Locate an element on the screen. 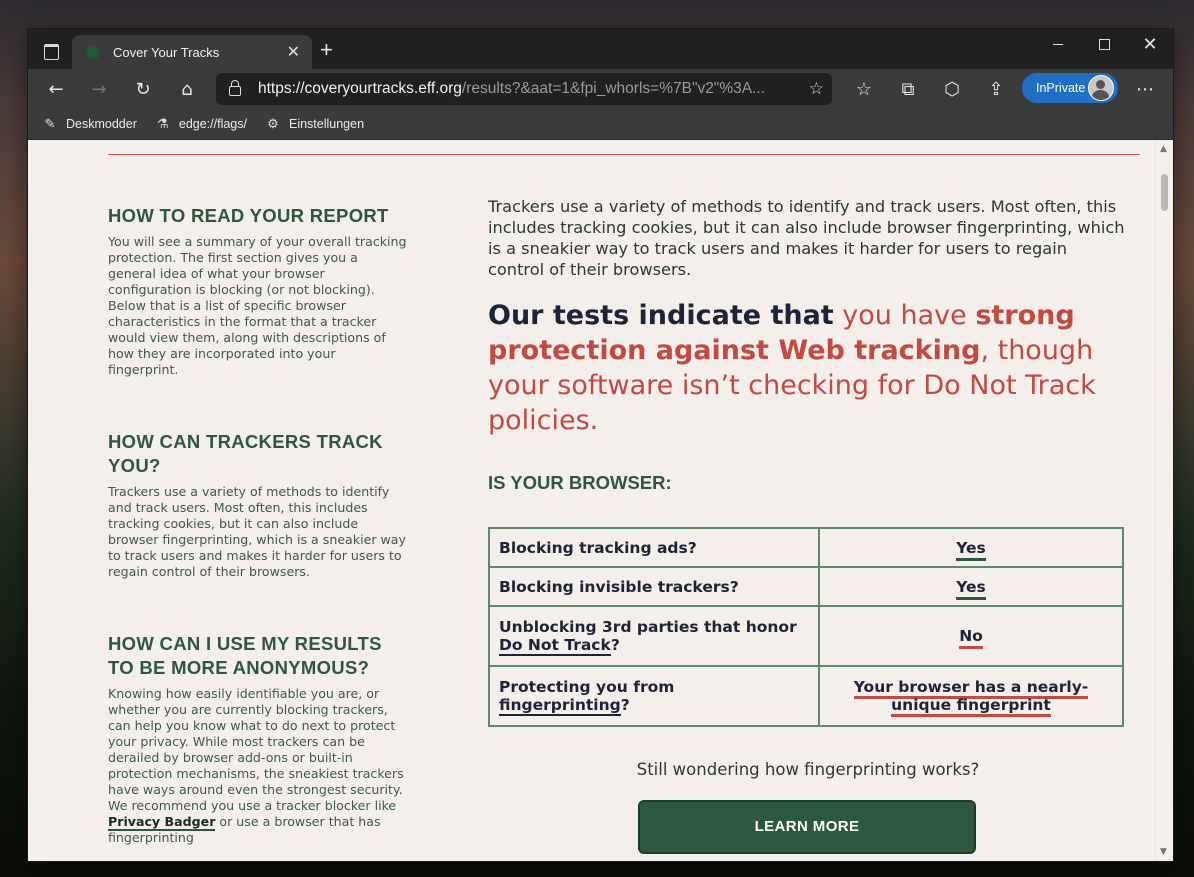 The height and width of the screenshot is (877, 1194). tab-close-icon: ✕ is located at coordinates (293, 52).